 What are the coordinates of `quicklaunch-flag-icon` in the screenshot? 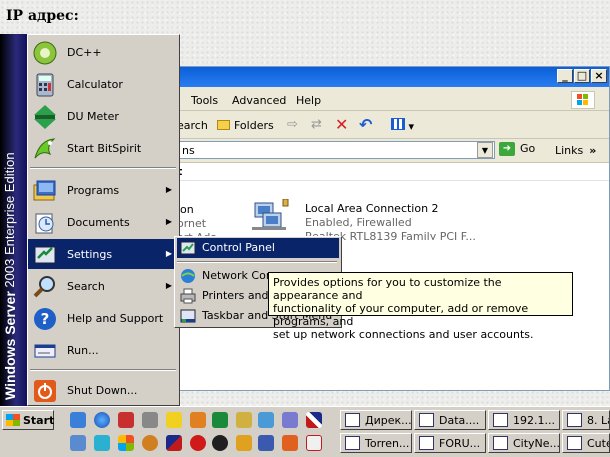 It's located at (314, 420).